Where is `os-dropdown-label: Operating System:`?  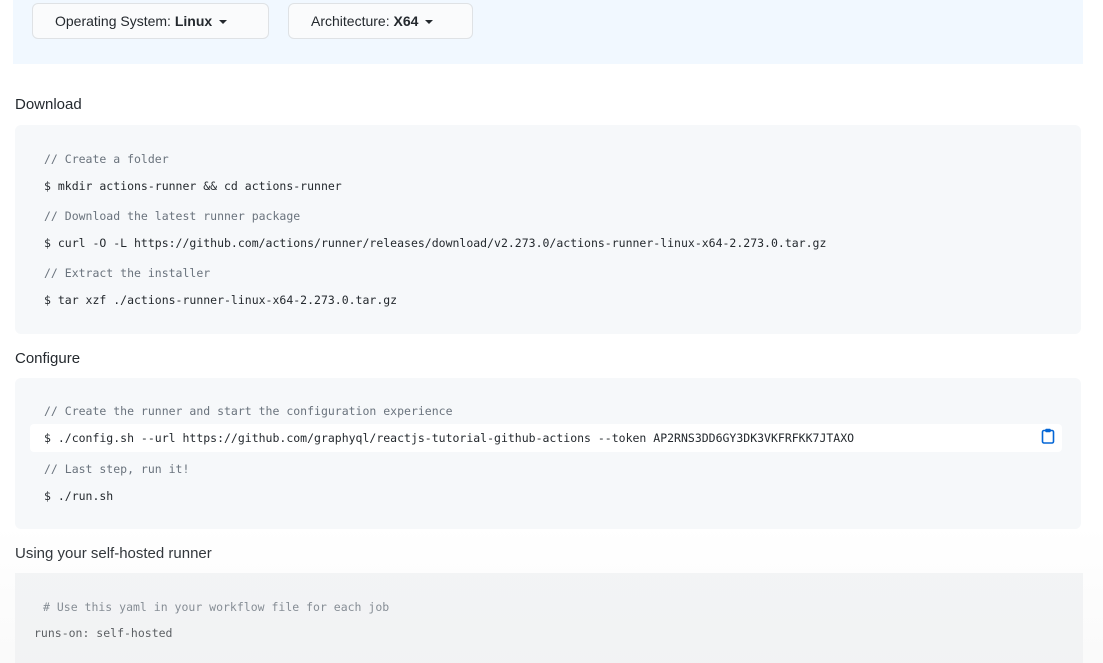
os-dropdown-label: Operating System: is located at coordinates (115, 21).